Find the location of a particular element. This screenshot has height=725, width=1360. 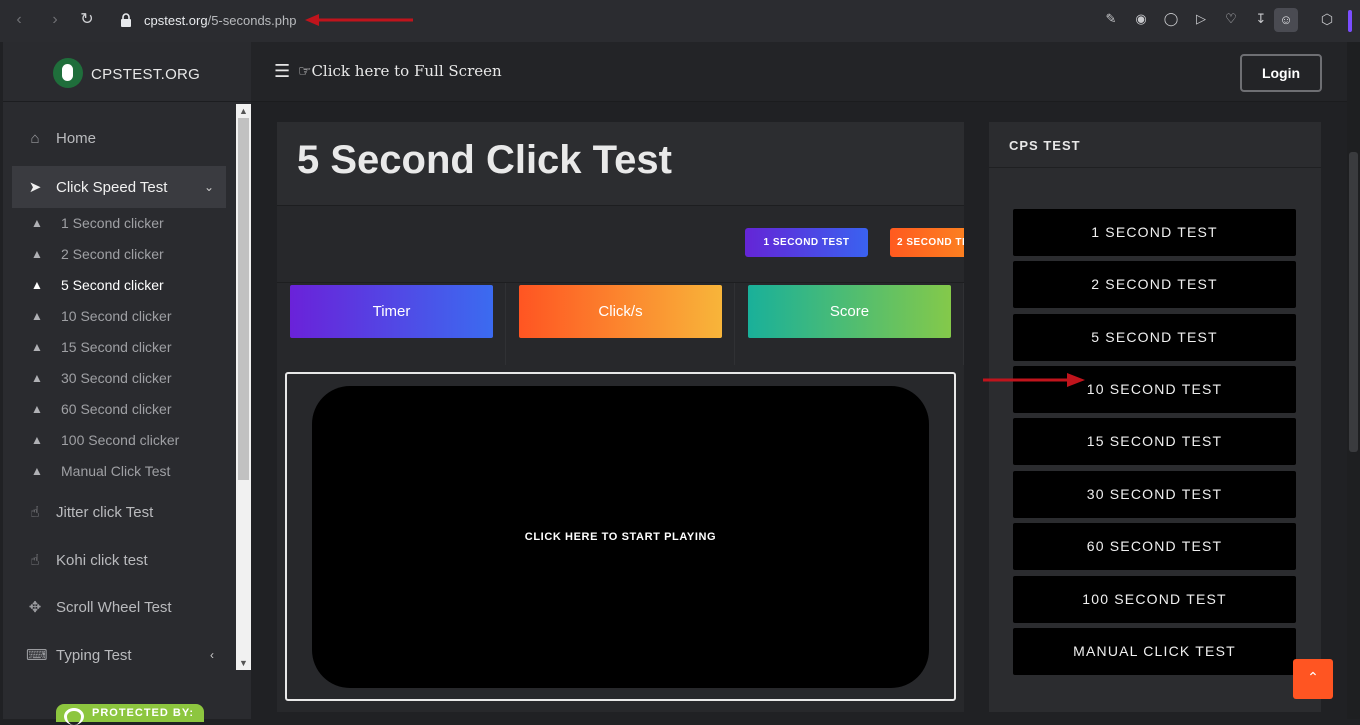

sidebar-item-home: ⌂ Home is located at coordinates (119, 138).